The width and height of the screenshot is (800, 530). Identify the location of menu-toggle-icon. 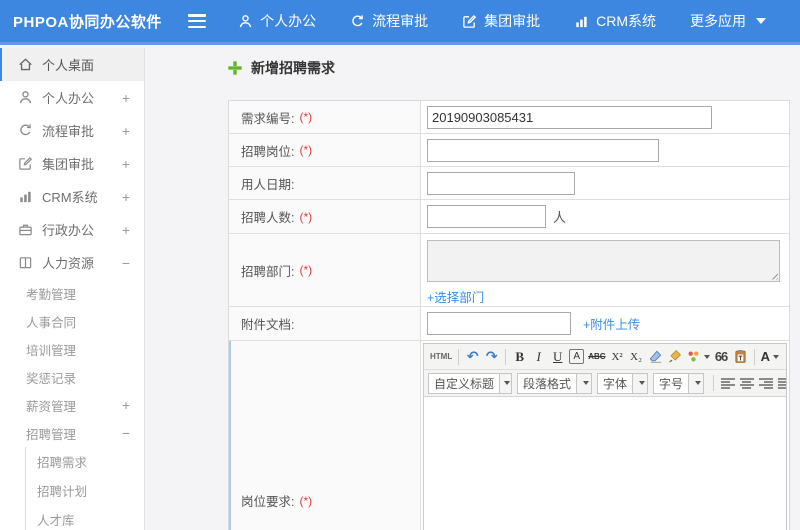
(197, 21).